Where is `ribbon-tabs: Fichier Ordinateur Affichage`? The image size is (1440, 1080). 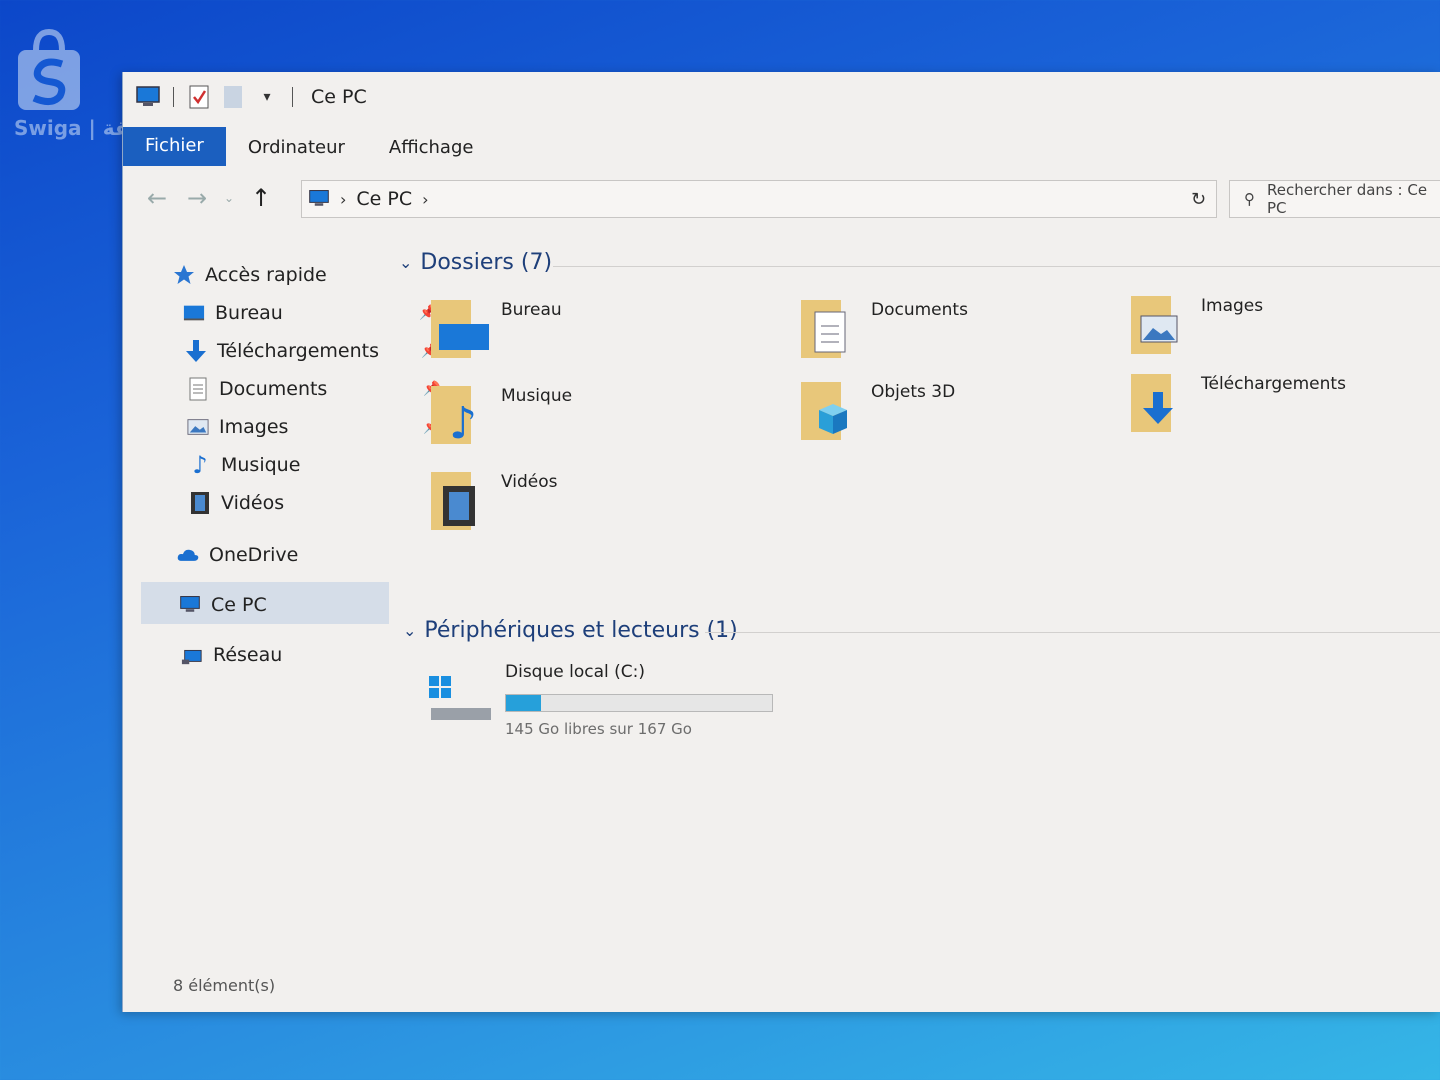 ribbon-tabs: Fichier Ordinateur Affichage is located at coordinates (781, 145).